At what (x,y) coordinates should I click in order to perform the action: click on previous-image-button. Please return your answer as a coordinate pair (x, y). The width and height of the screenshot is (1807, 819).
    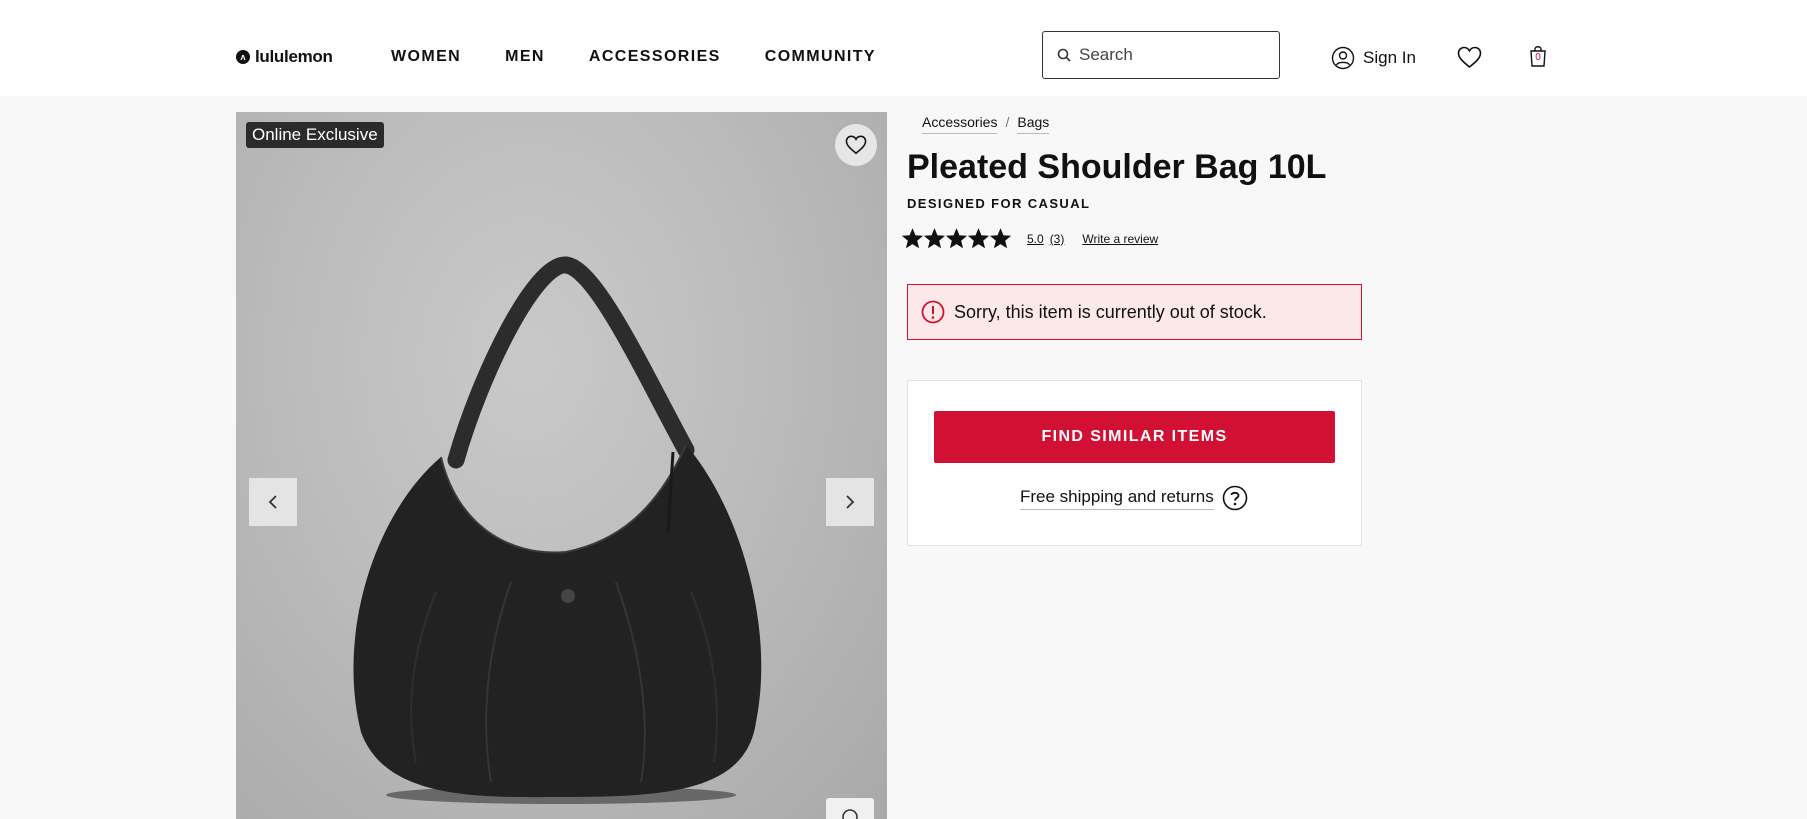
    Looking at the image, I should click on (273, 502).